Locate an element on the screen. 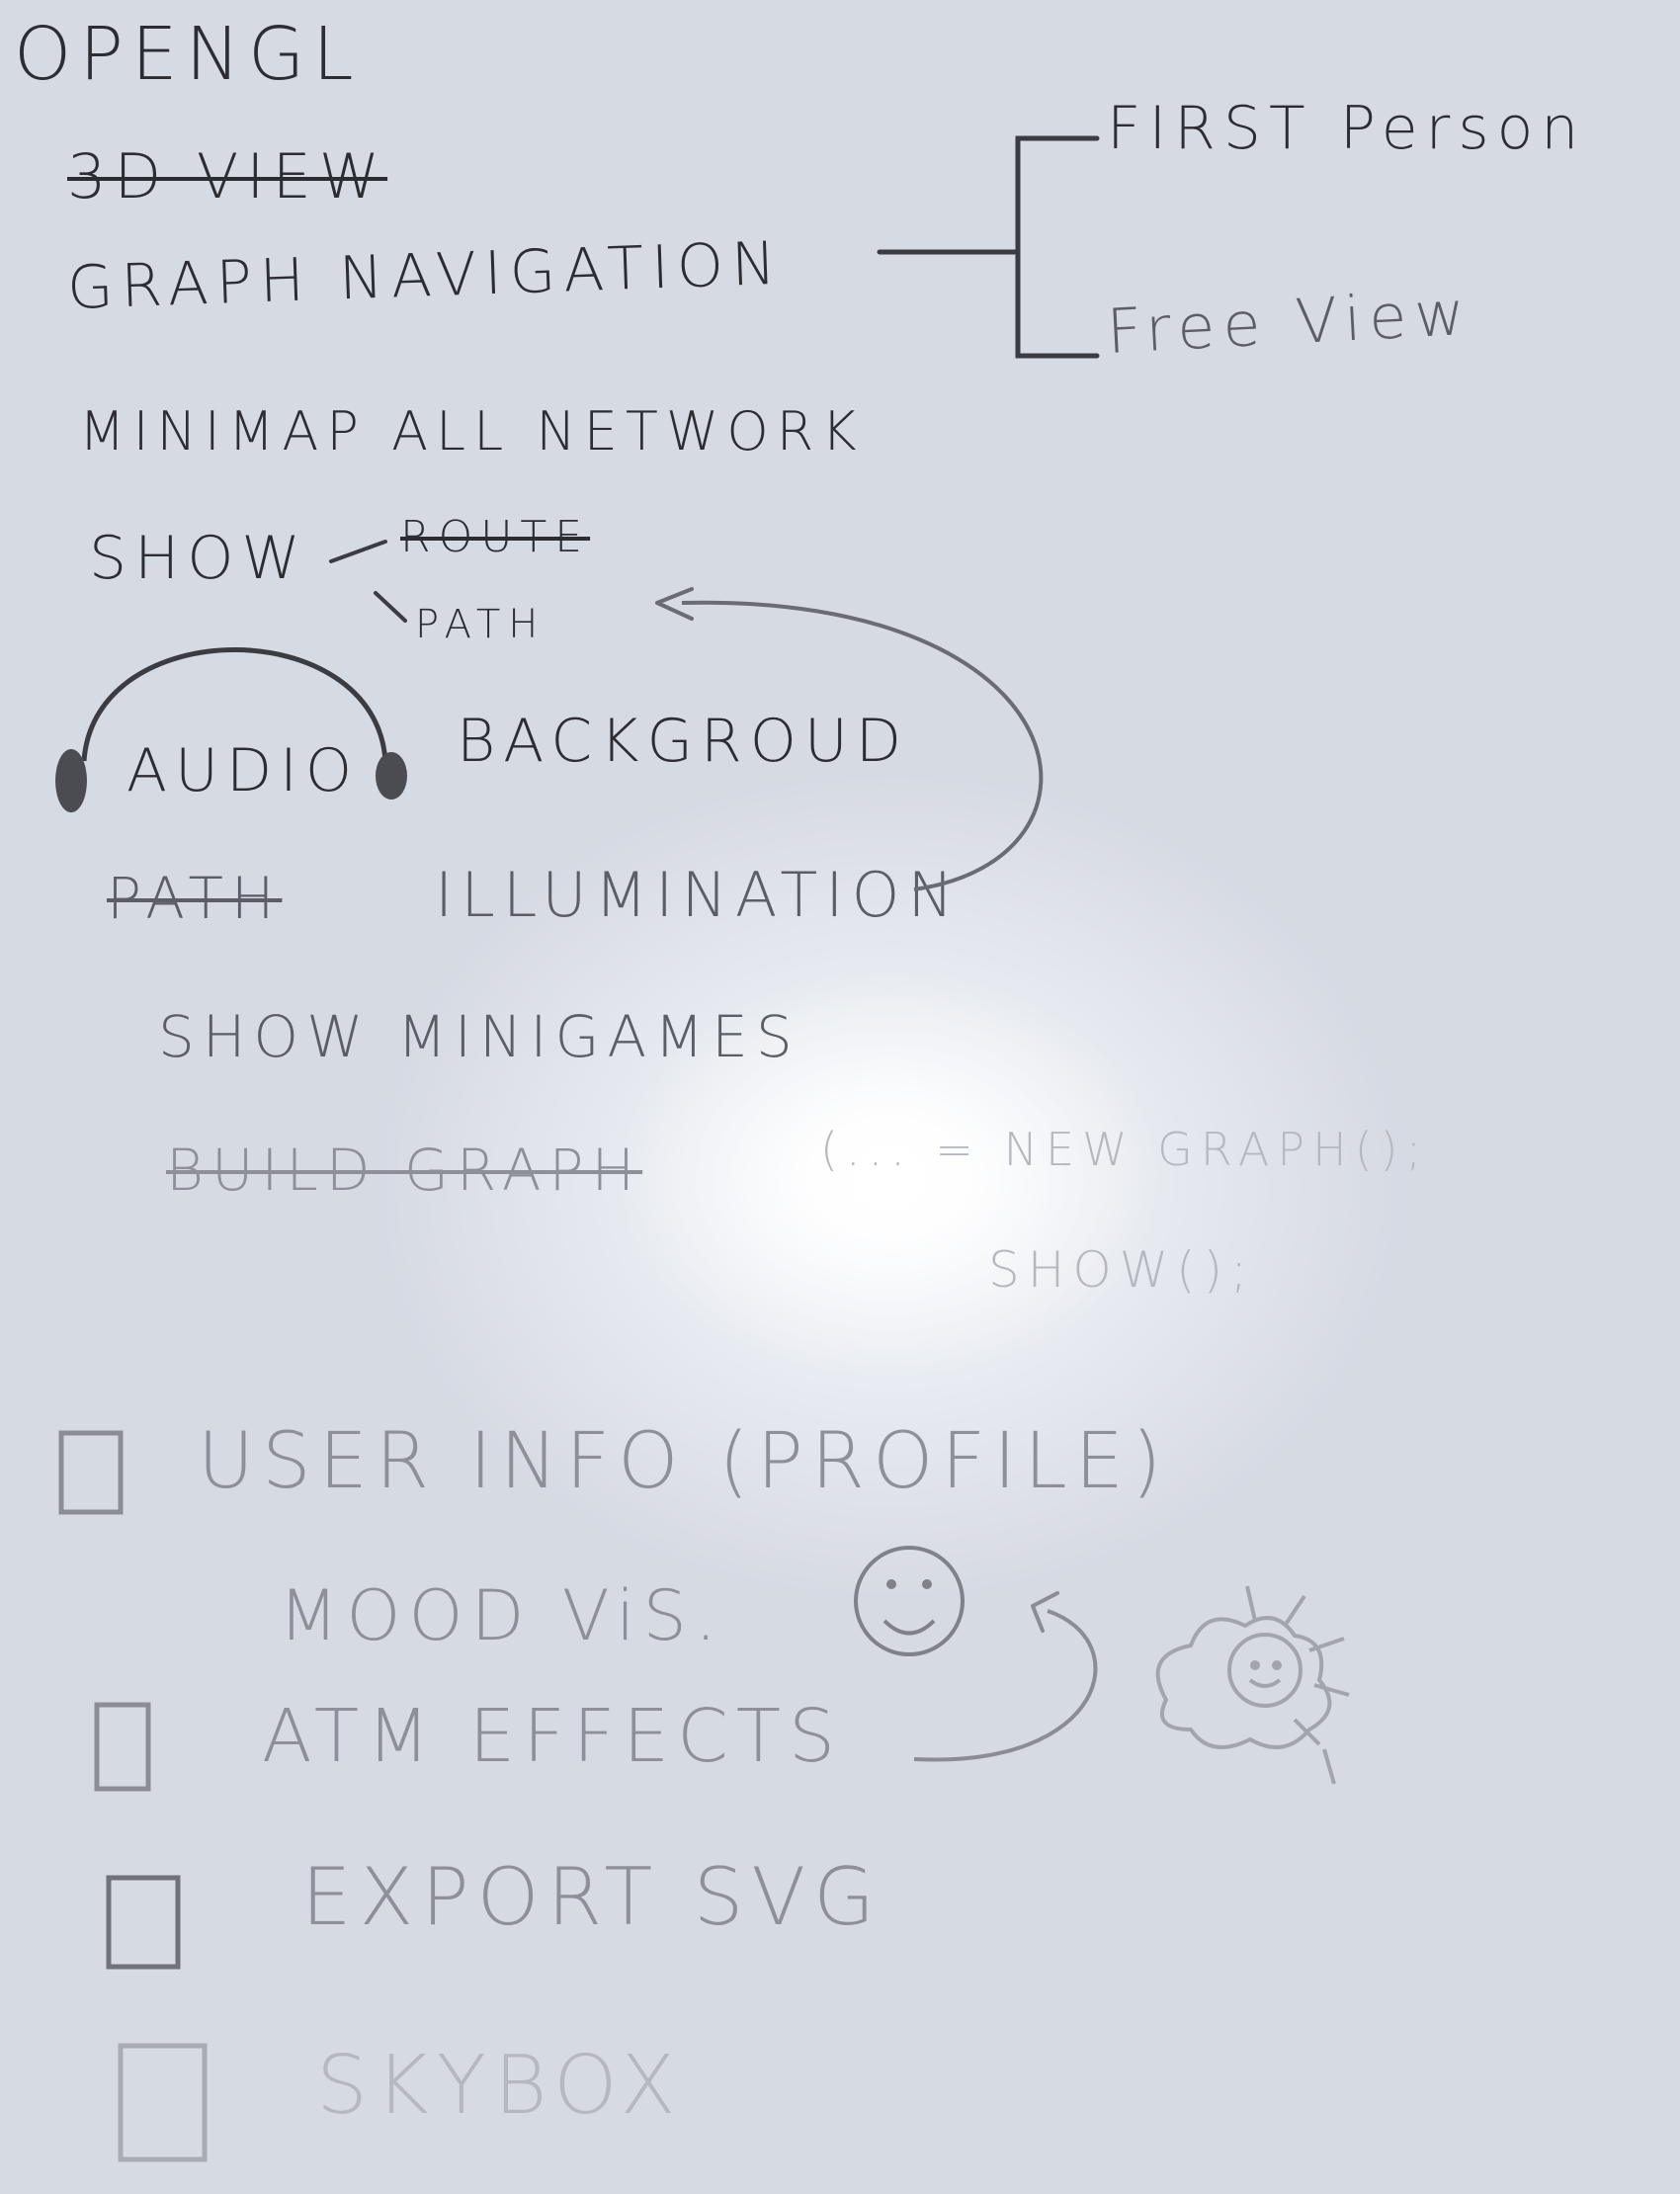 Image resolution: width=1680 pixels, height=2194 pixels. atm-arrow is located at coordinates (1005, 1685).